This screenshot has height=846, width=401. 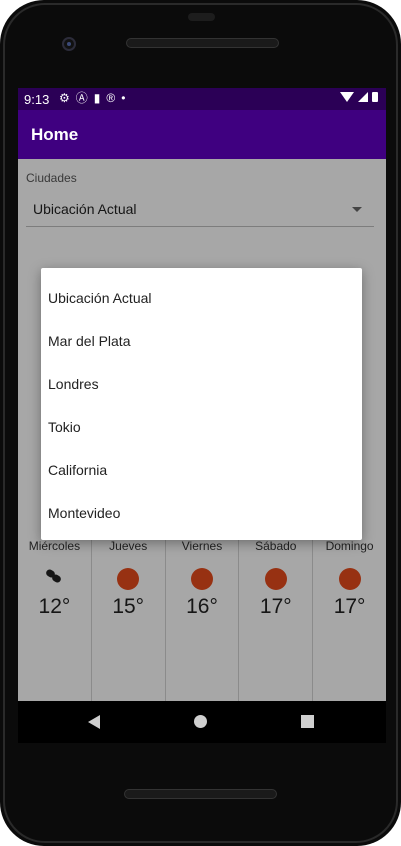 I want to click on status-time: 9:13, so click(x=37, y=99).